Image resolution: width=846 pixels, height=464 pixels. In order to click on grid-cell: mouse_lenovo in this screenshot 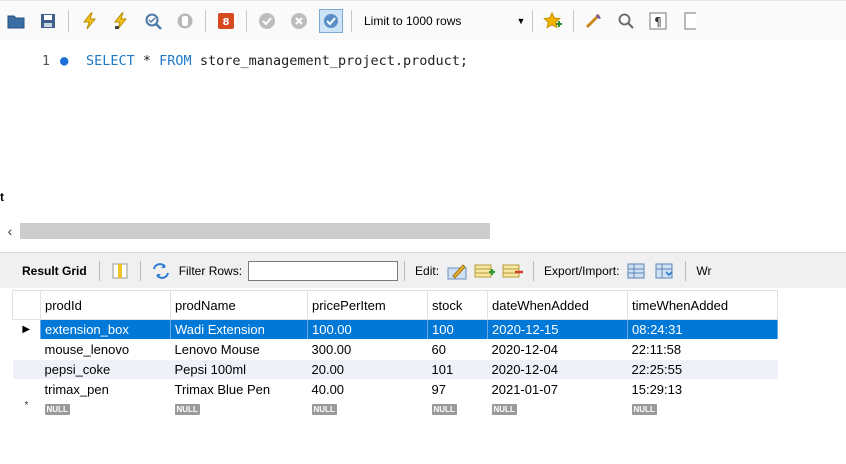, I will do `click(105, 349)`.